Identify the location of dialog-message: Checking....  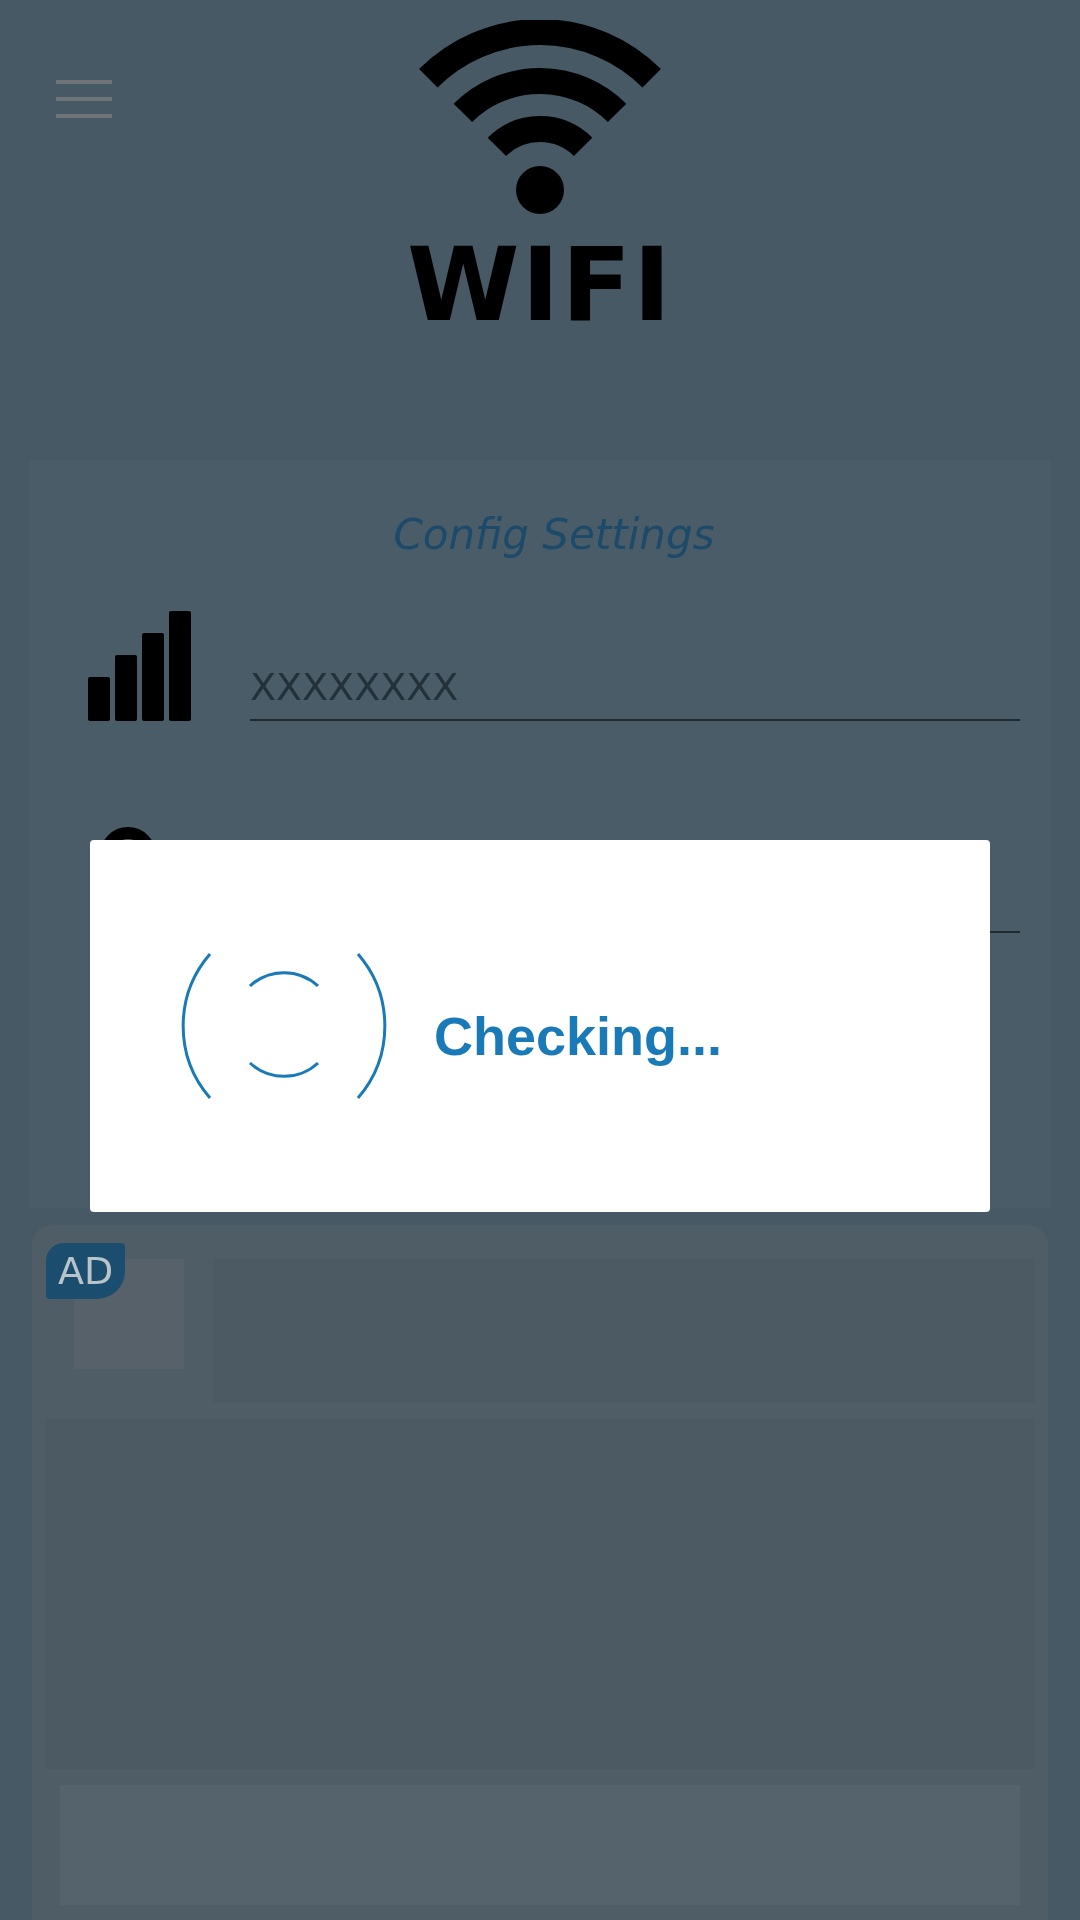
(578, 1036).